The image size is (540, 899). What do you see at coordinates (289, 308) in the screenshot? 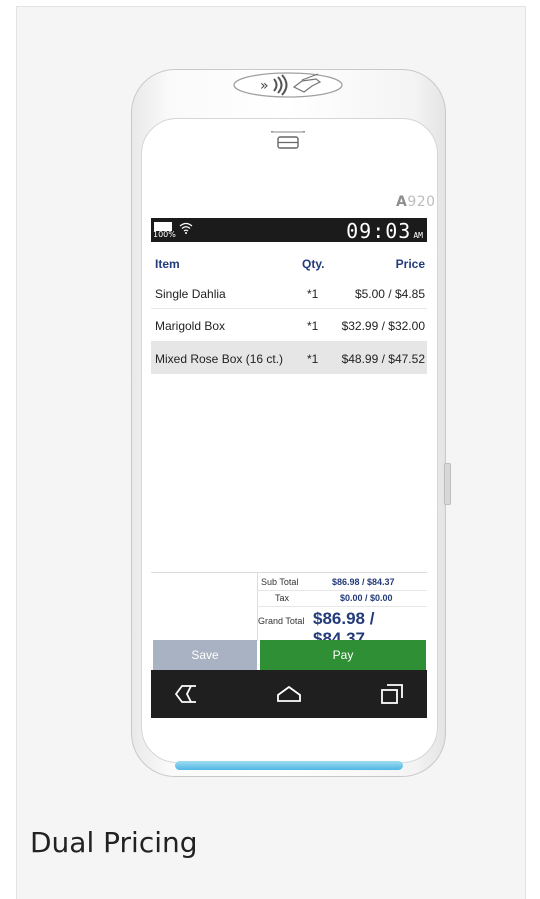
I see `row-divider` at bounding box center [289, 308].